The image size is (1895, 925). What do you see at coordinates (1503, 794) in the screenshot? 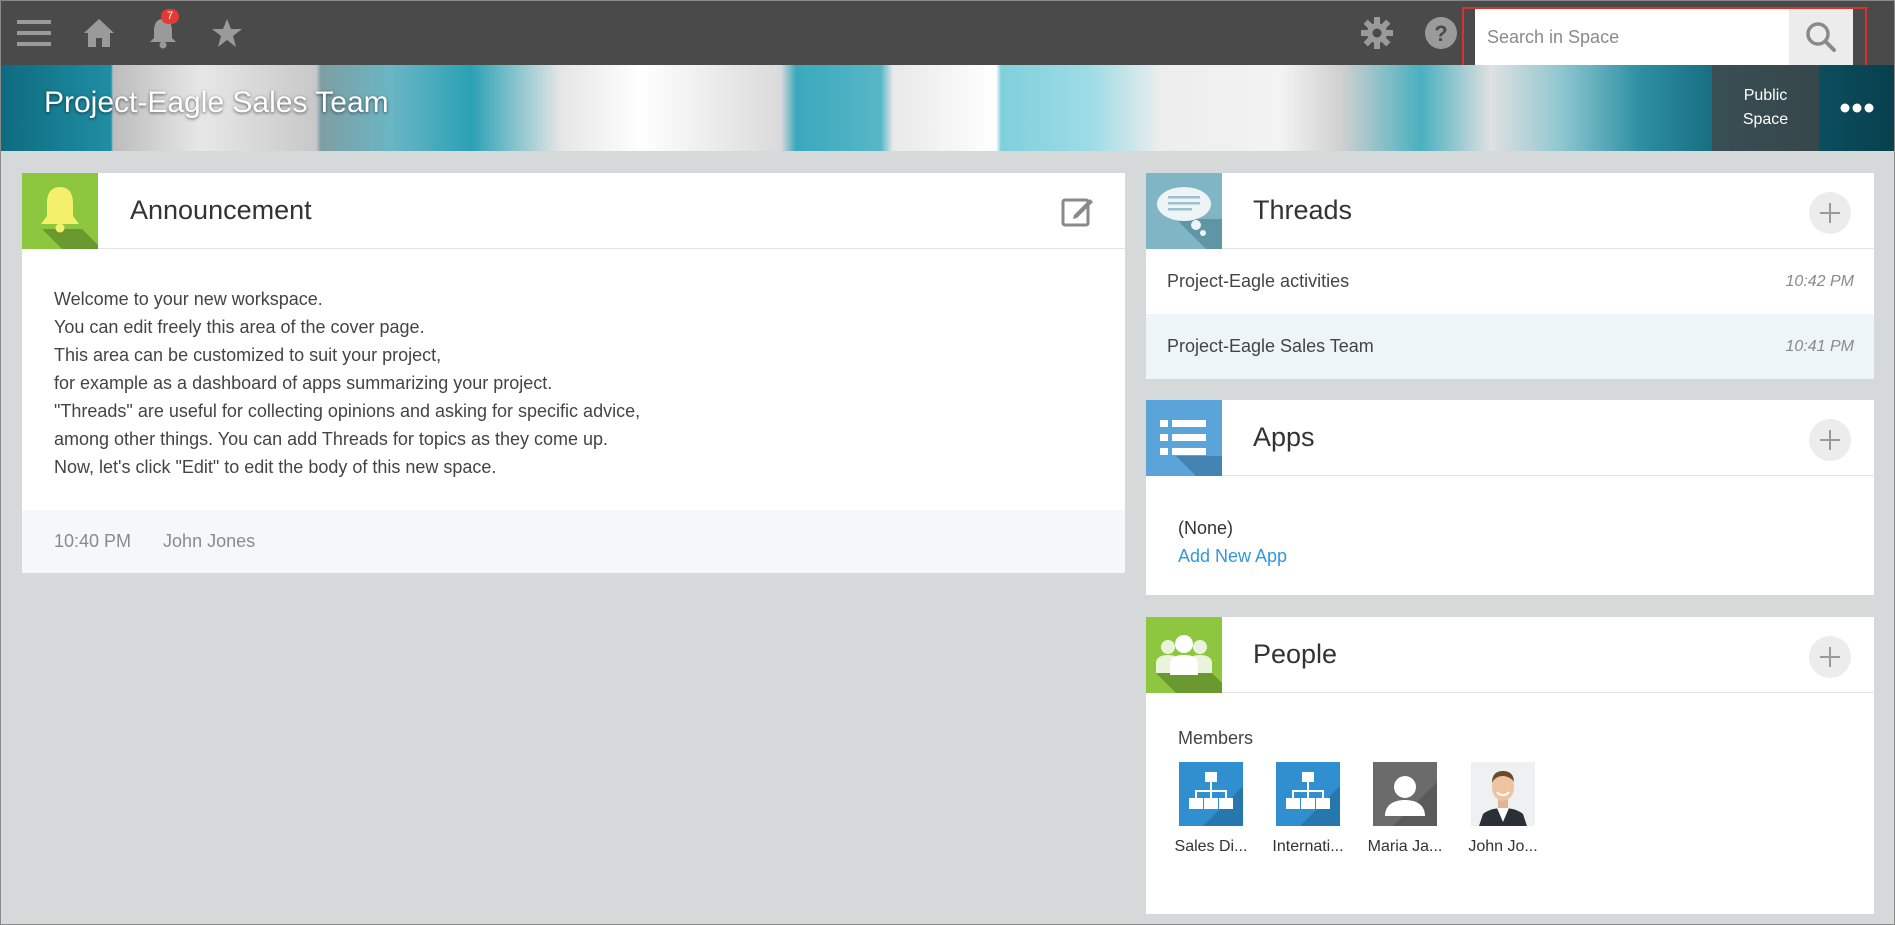
I see `user-photo` at bounding box center [1503, 794].